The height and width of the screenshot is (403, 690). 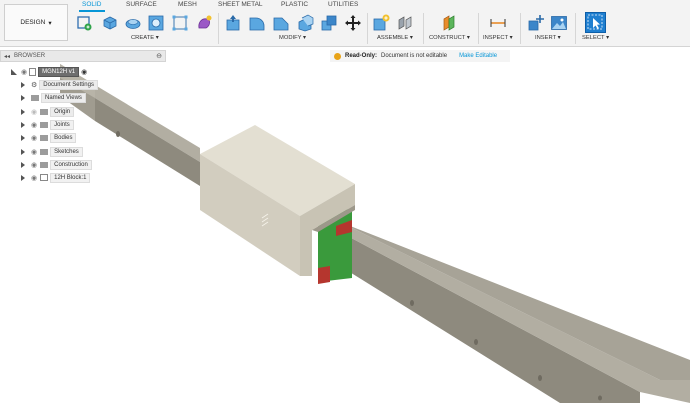 I want to click on eye-hidden-icon: ◉, so click(x=34, y=112).